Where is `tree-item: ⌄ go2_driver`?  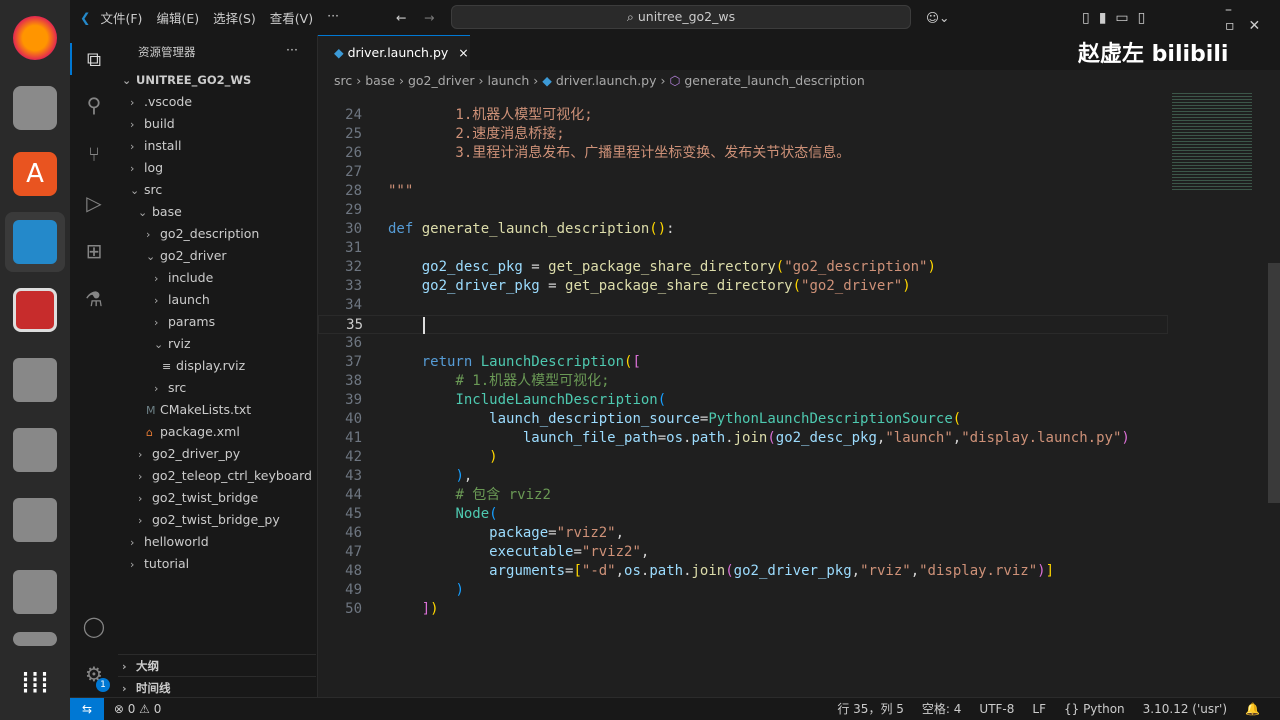 tree-item: ⌄ go2_driver is located at coordinates (217, 256).